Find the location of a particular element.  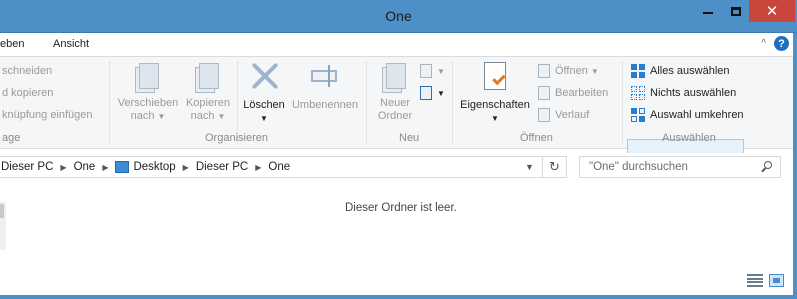

minimize-icon is located at coordinates (708, 13).